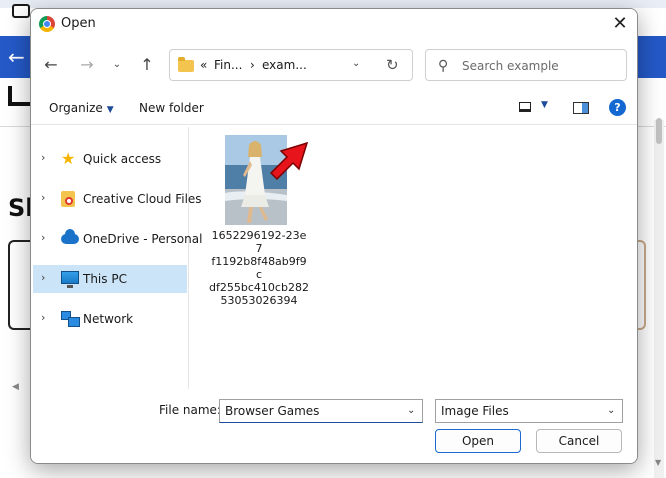 The width and height of the screenshot is (666, 478). What do you see at coordinates (51, 65) in the screenshot?
I see `back-button: ←` at bounding box center [51, 65].